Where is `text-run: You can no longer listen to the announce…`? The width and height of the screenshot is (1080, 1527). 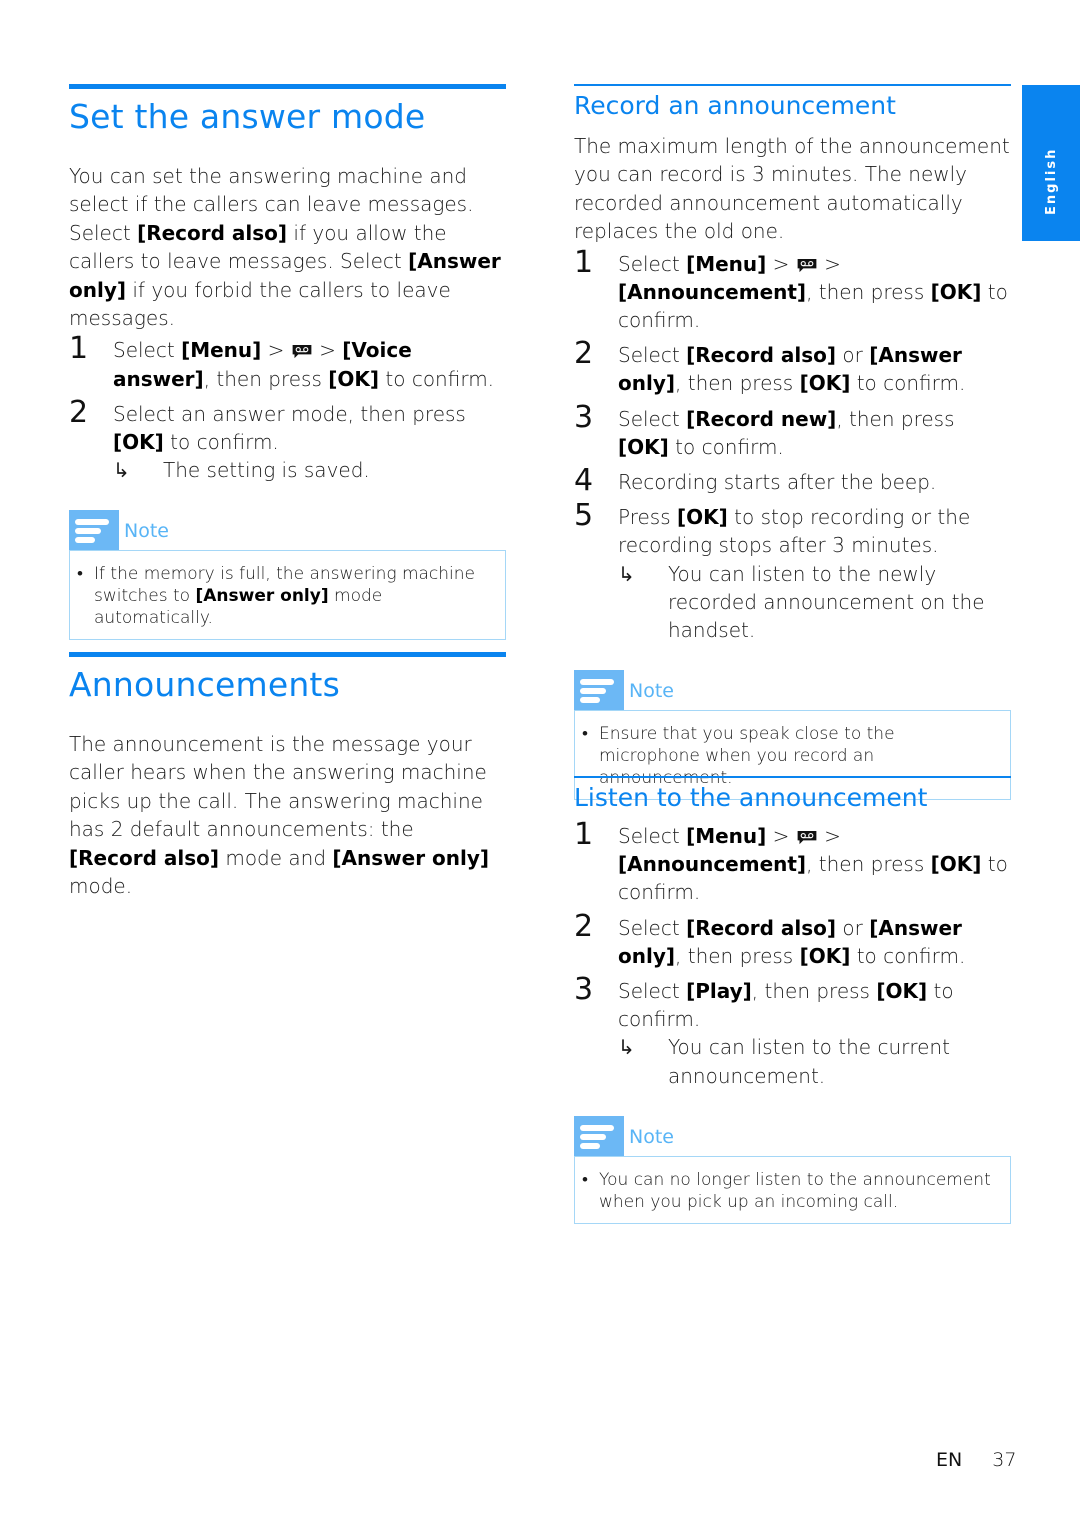 text-run: You can no longer listen to the announce… is located at coordinates (795, 1190).